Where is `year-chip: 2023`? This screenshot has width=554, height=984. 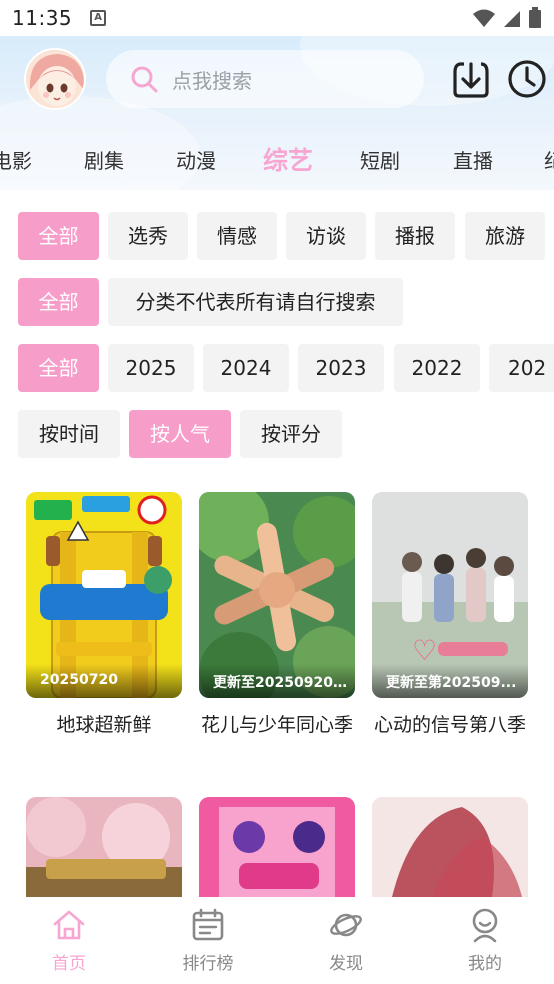
year-chip: 2023 is located at coordinates (341, 368).